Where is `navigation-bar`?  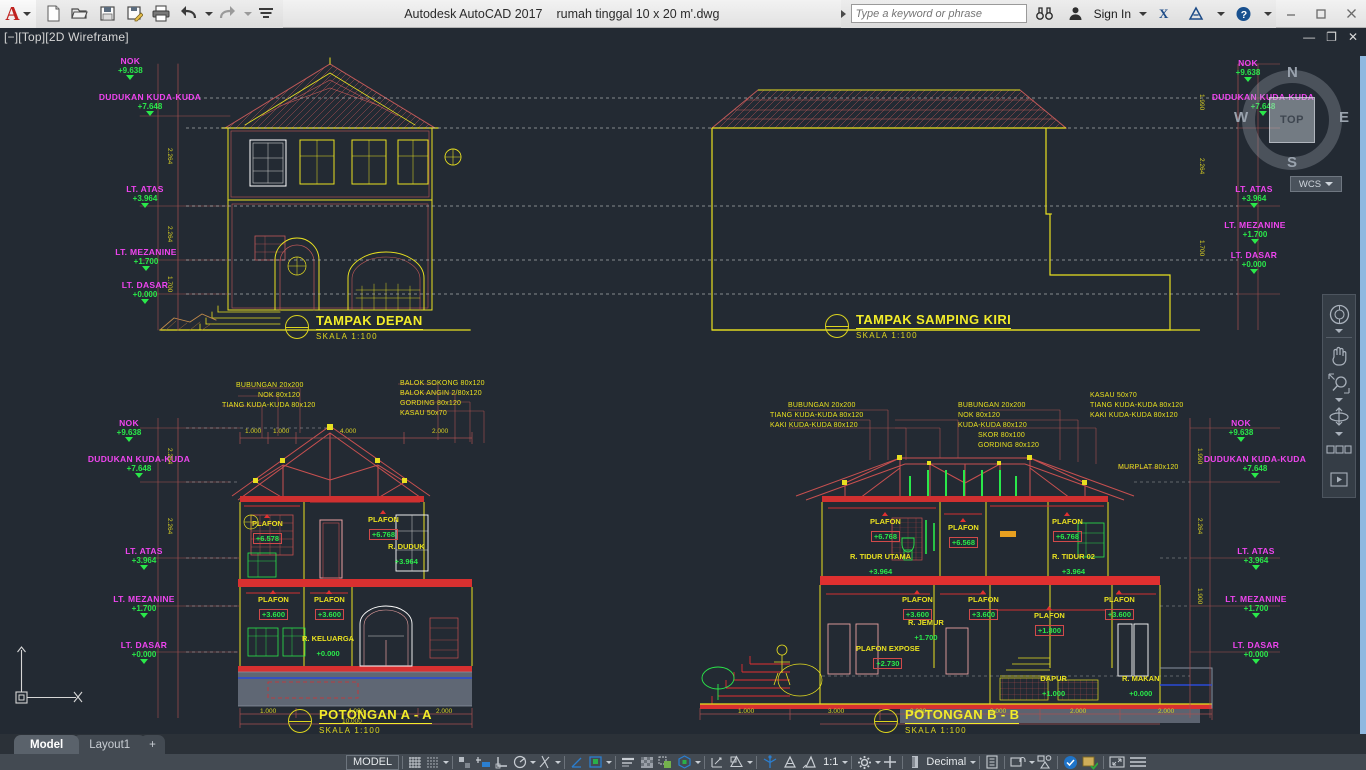
navigation-bar is located at coordinates (1339, 396).